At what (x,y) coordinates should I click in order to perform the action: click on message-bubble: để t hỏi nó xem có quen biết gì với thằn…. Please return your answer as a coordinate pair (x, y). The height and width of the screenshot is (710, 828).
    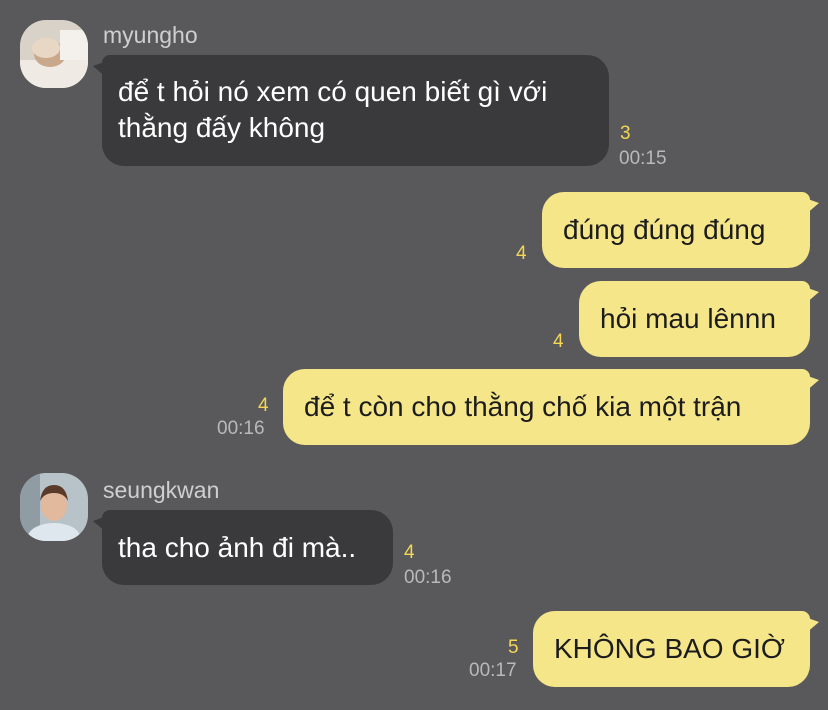
    Looking at the image, I should click on (351, 110).